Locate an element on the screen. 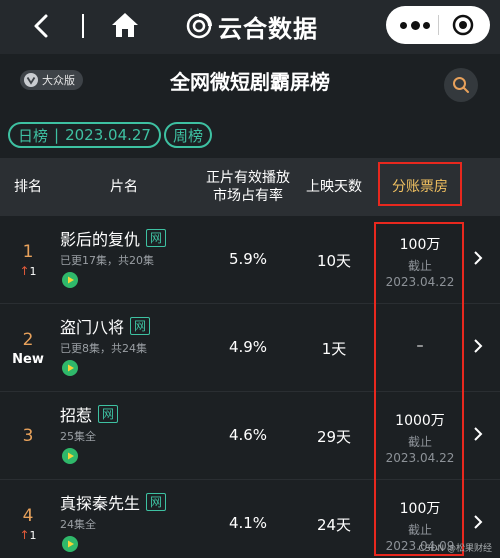 The width and height of the screenshot is (500, 558). drama-title: 盗门八将 is located at coordinates (92, 327).